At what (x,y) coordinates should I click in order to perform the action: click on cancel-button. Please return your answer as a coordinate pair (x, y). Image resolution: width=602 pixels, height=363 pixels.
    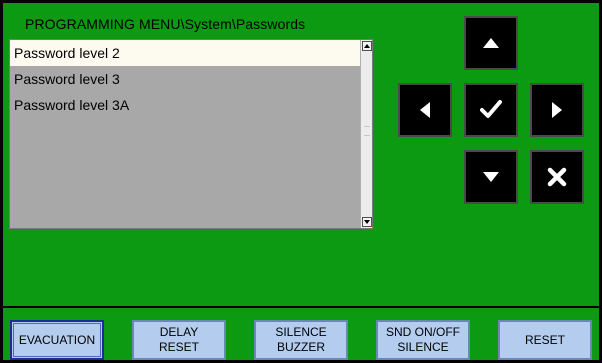
    Looking at the image, I should click on (557, 177).